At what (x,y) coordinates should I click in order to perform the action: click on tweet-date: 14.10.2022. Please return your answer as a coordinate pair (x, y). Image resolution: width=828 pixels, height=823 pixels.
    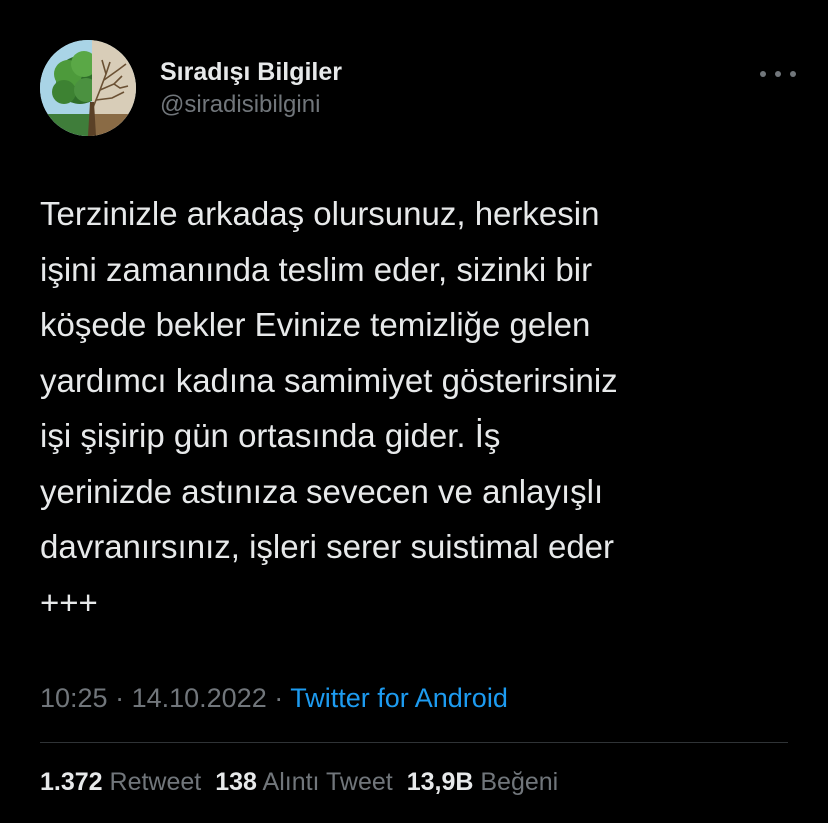
    Looking at the image, I should click on (199, 698).